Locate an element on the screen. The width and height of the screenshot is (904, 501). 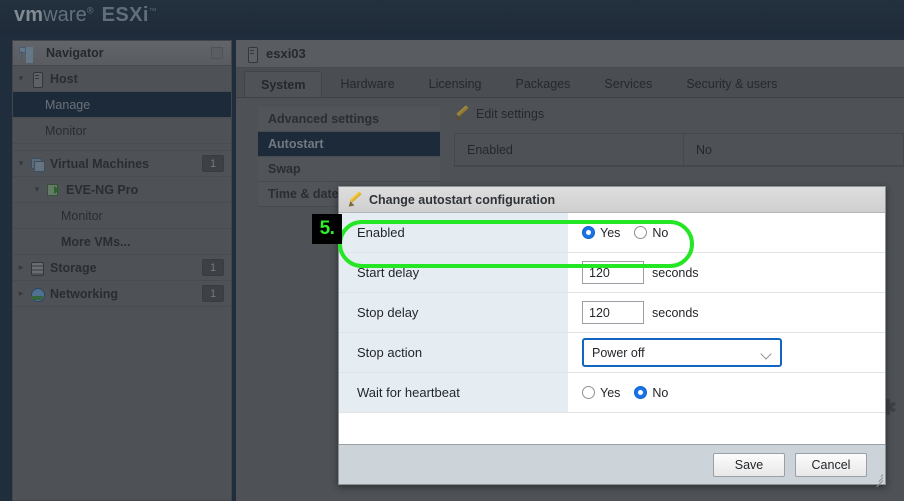
form-row-enabled: Enabled Yes No is located at coordinates (612, 233).